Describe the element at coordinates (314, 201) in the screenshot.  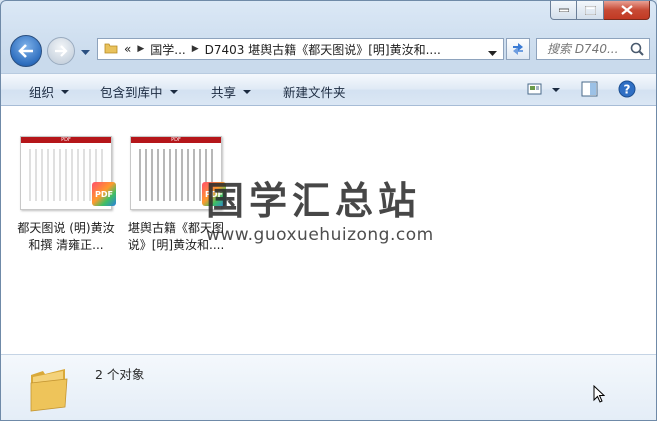
I see `watermark-title: 国学汇总站` at that location.